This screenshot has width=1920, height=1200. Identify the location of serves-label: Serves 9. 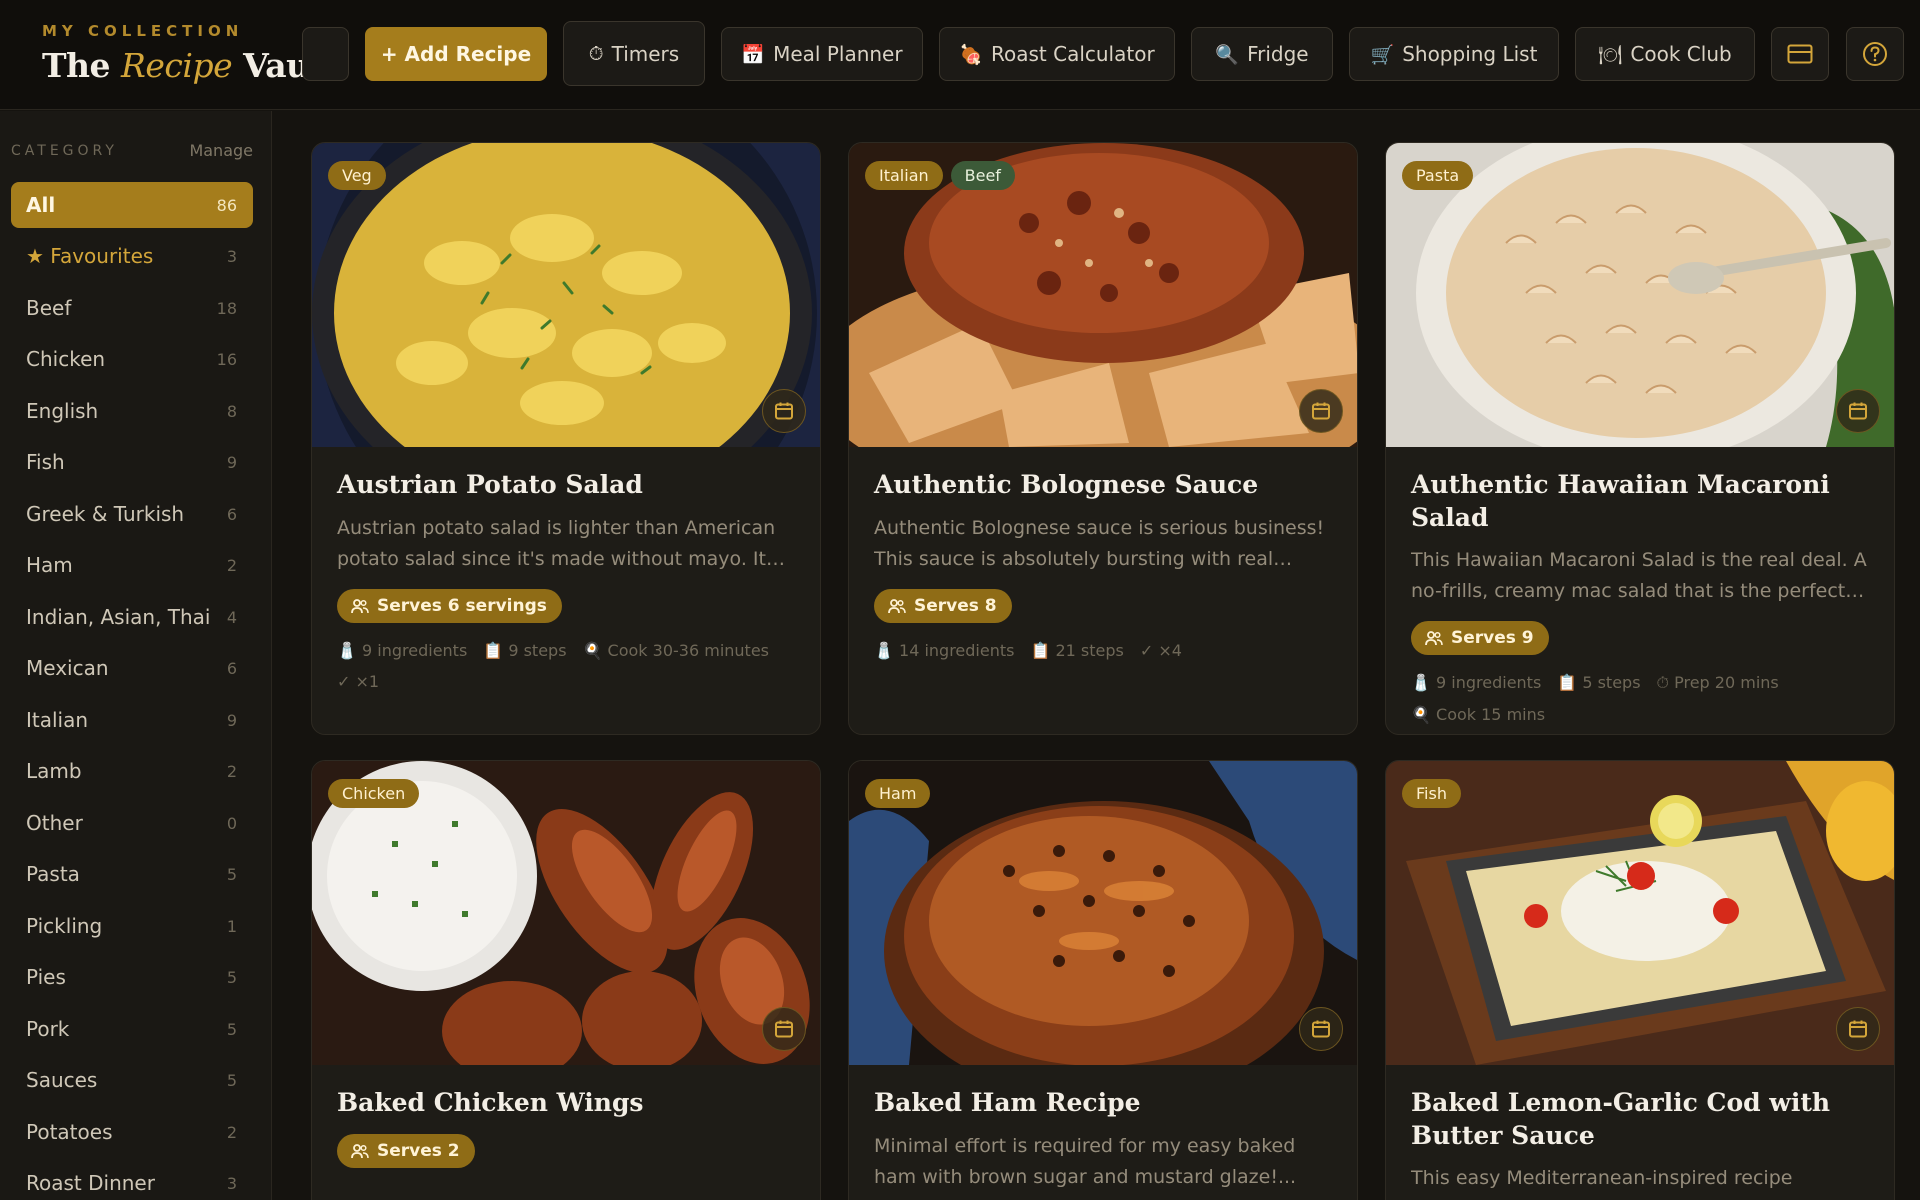
(1492, 638).